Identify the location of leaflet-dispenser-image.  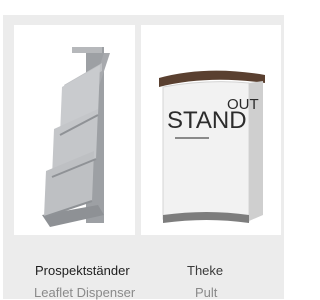
(76, 137).